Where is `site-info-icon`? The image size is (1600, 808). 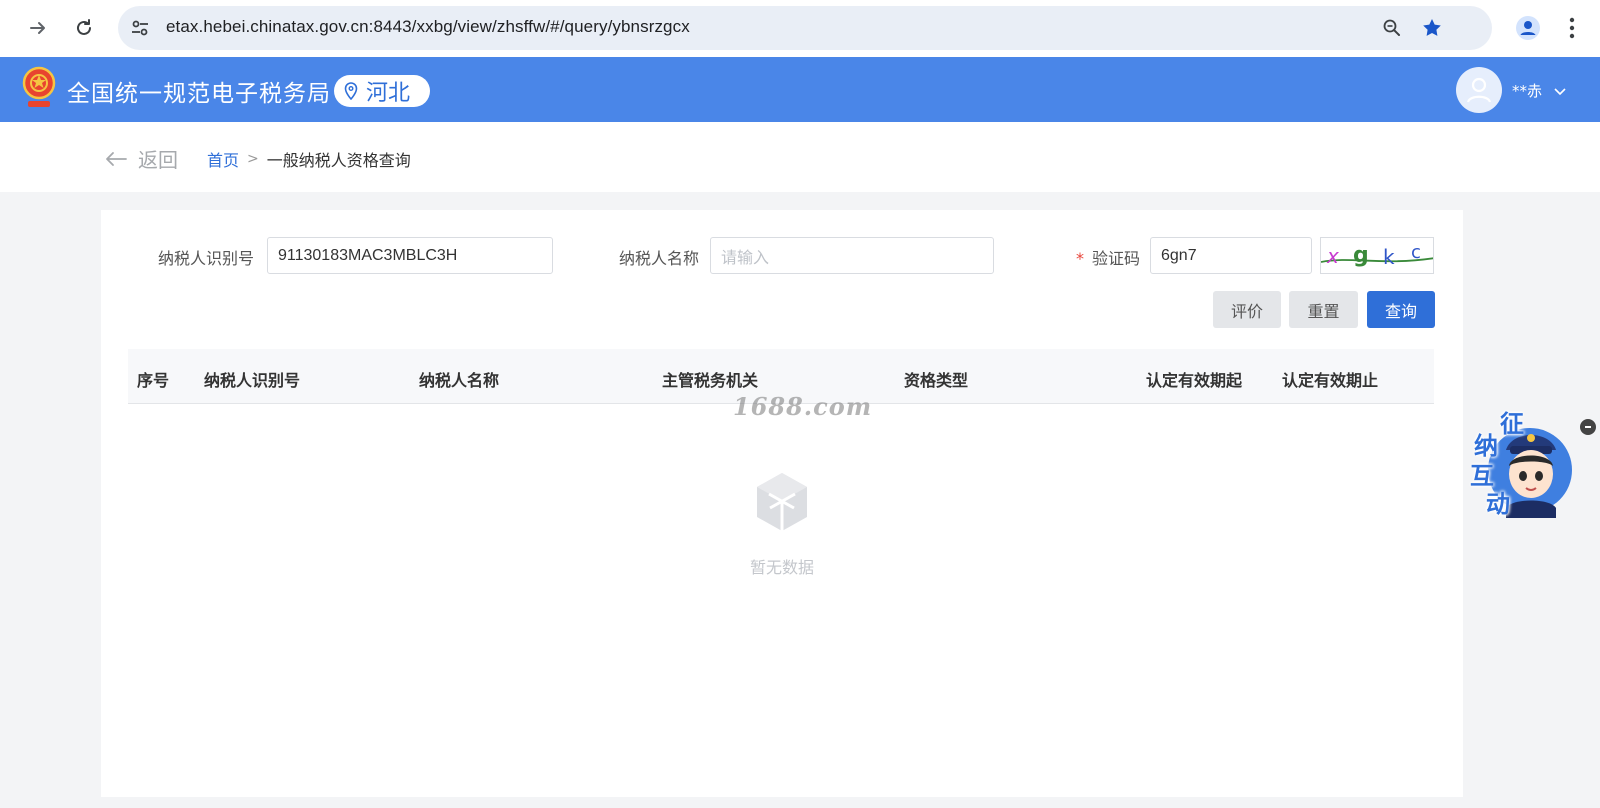 site-info-icon is located at coordinates (140, 28).